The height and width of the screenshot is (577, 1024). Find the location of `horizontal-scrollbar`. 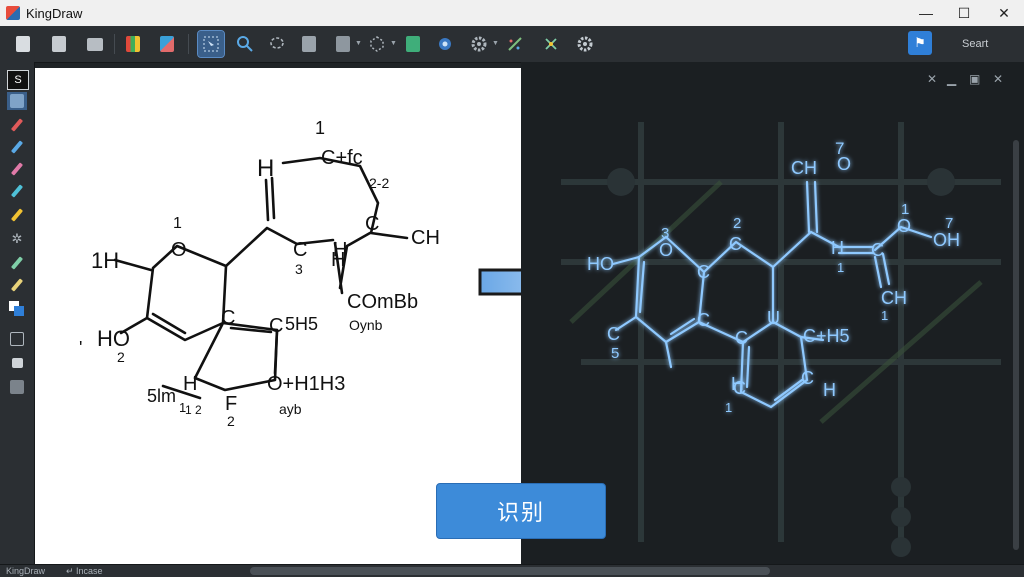

horizontal-scrollbar is located at coordinates (510, 571).